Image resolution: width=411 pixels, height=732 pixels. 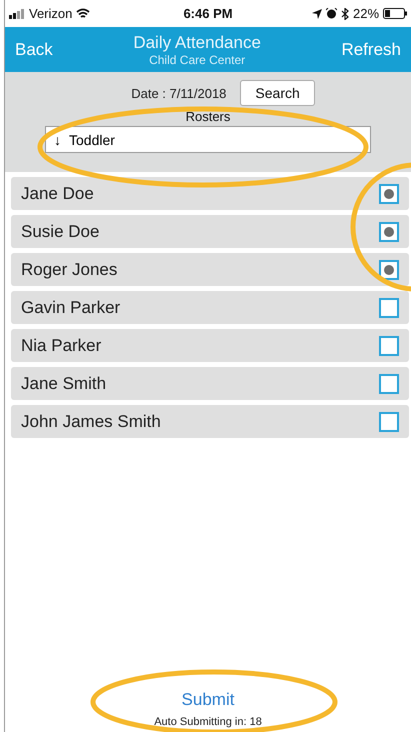 What do you see at coordinates (91, 422) in the screenshot?
I see `child-name: John James Smith` at bounding box center [91, 422].